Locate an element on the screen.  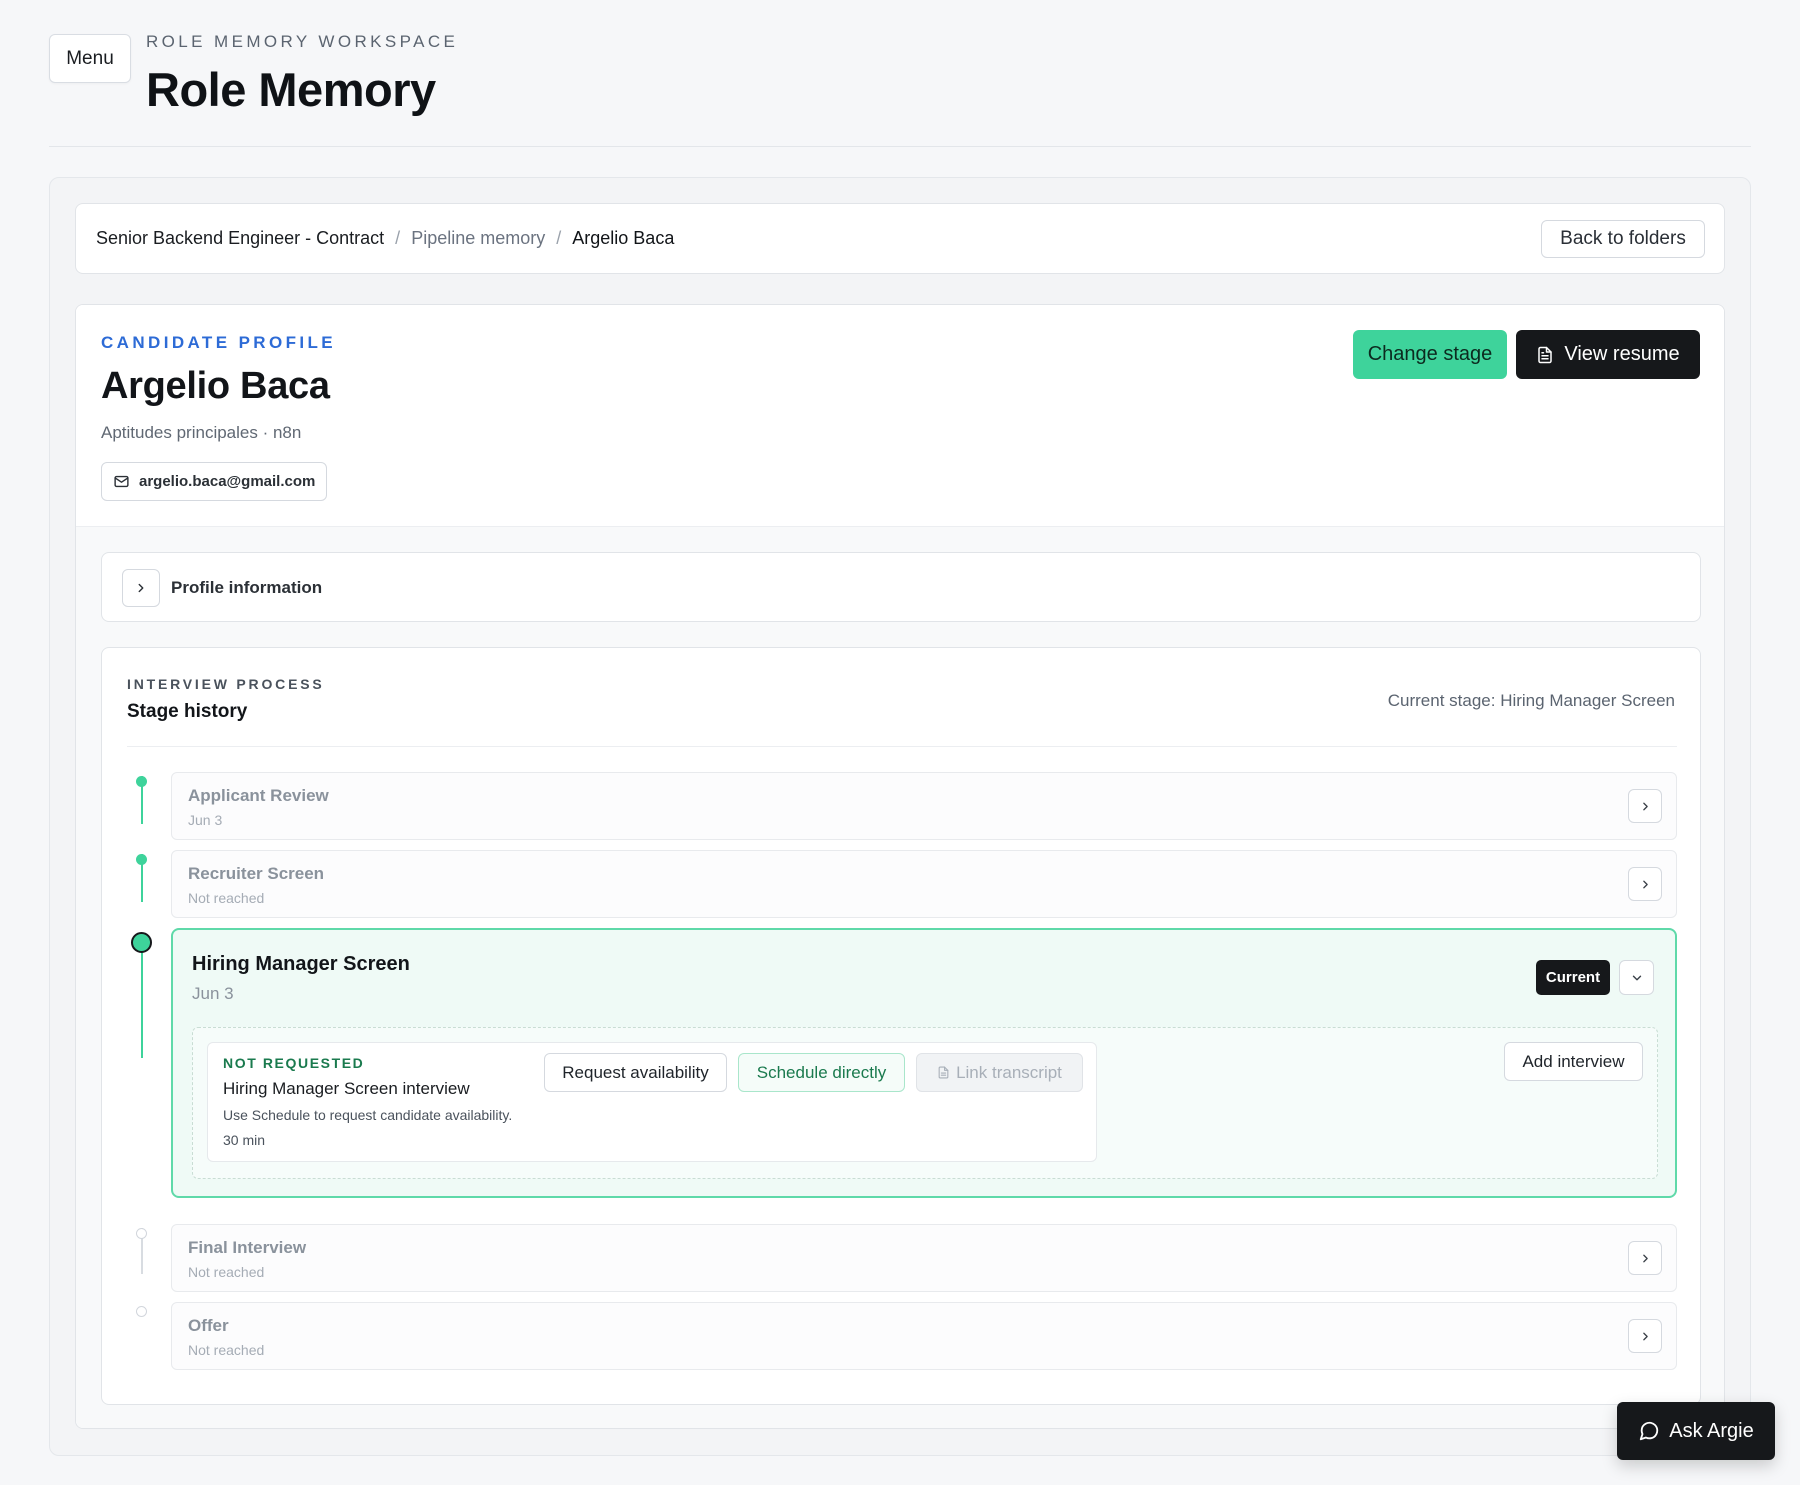
timeline-connector is located at coordinates (142, 1000).